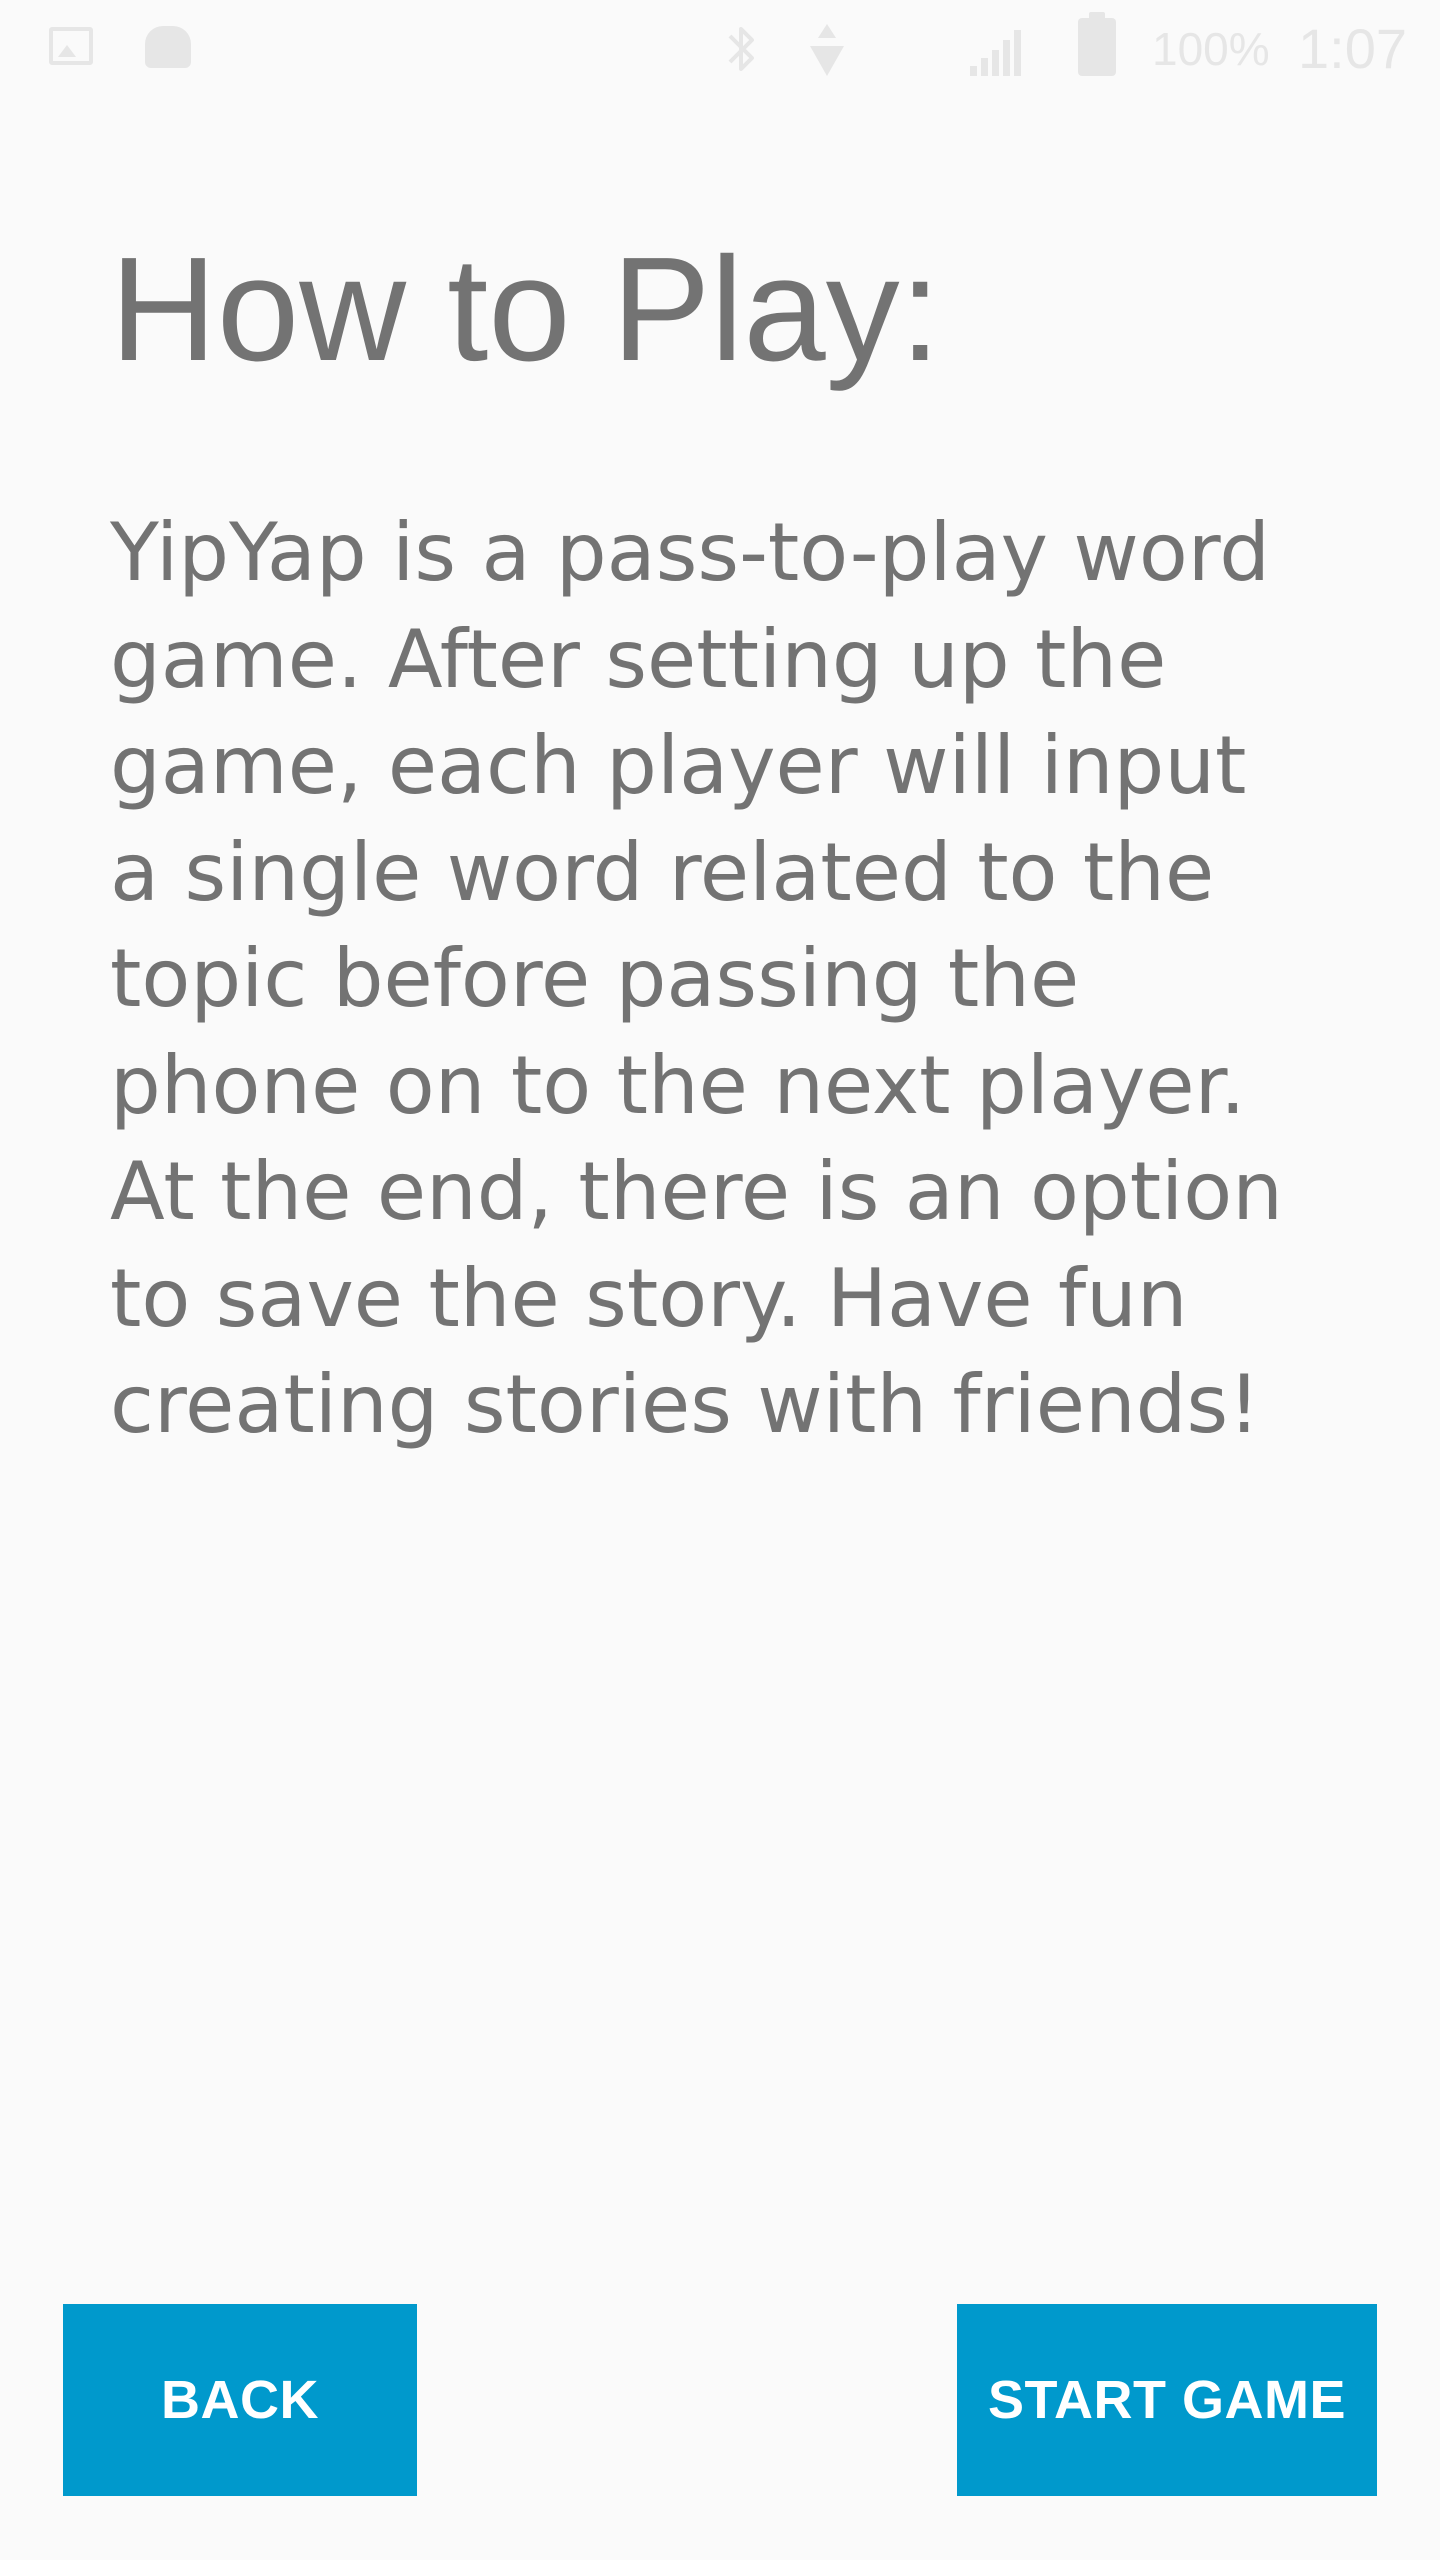 The height and width of the screenshot is (2560, 1440). I want to click on bluetooth-icon, so click(741, 49).